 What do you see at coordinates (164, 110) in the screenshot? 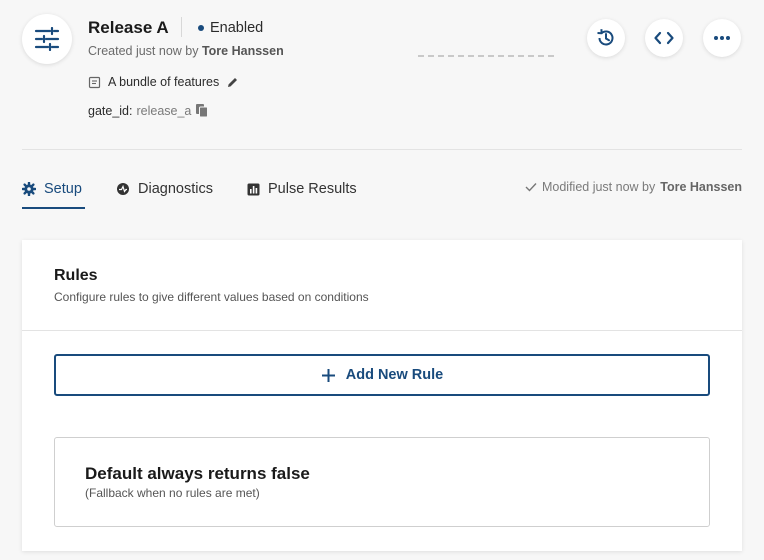
I see `gate-id-value: release_a` at bounding box center [164, 110].